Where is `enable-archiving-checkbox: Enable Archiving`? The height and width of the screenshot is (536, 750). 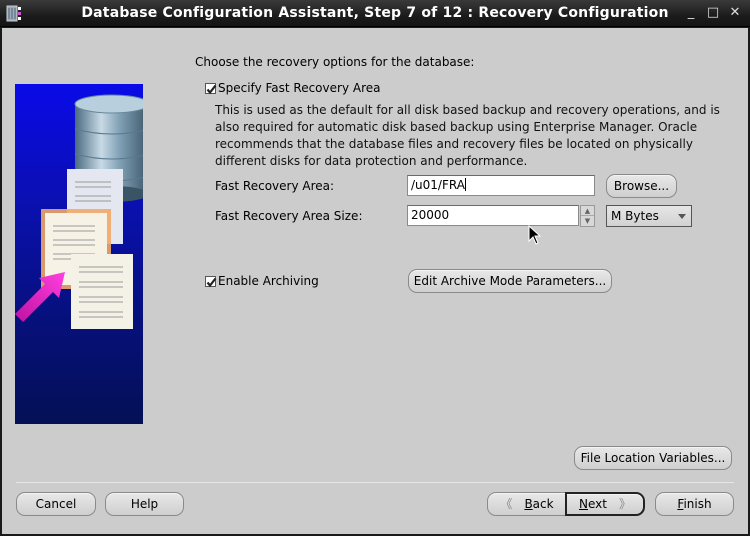 enable-archiving-checkbox: Enable Archiving is located at coordinates (262, 281).